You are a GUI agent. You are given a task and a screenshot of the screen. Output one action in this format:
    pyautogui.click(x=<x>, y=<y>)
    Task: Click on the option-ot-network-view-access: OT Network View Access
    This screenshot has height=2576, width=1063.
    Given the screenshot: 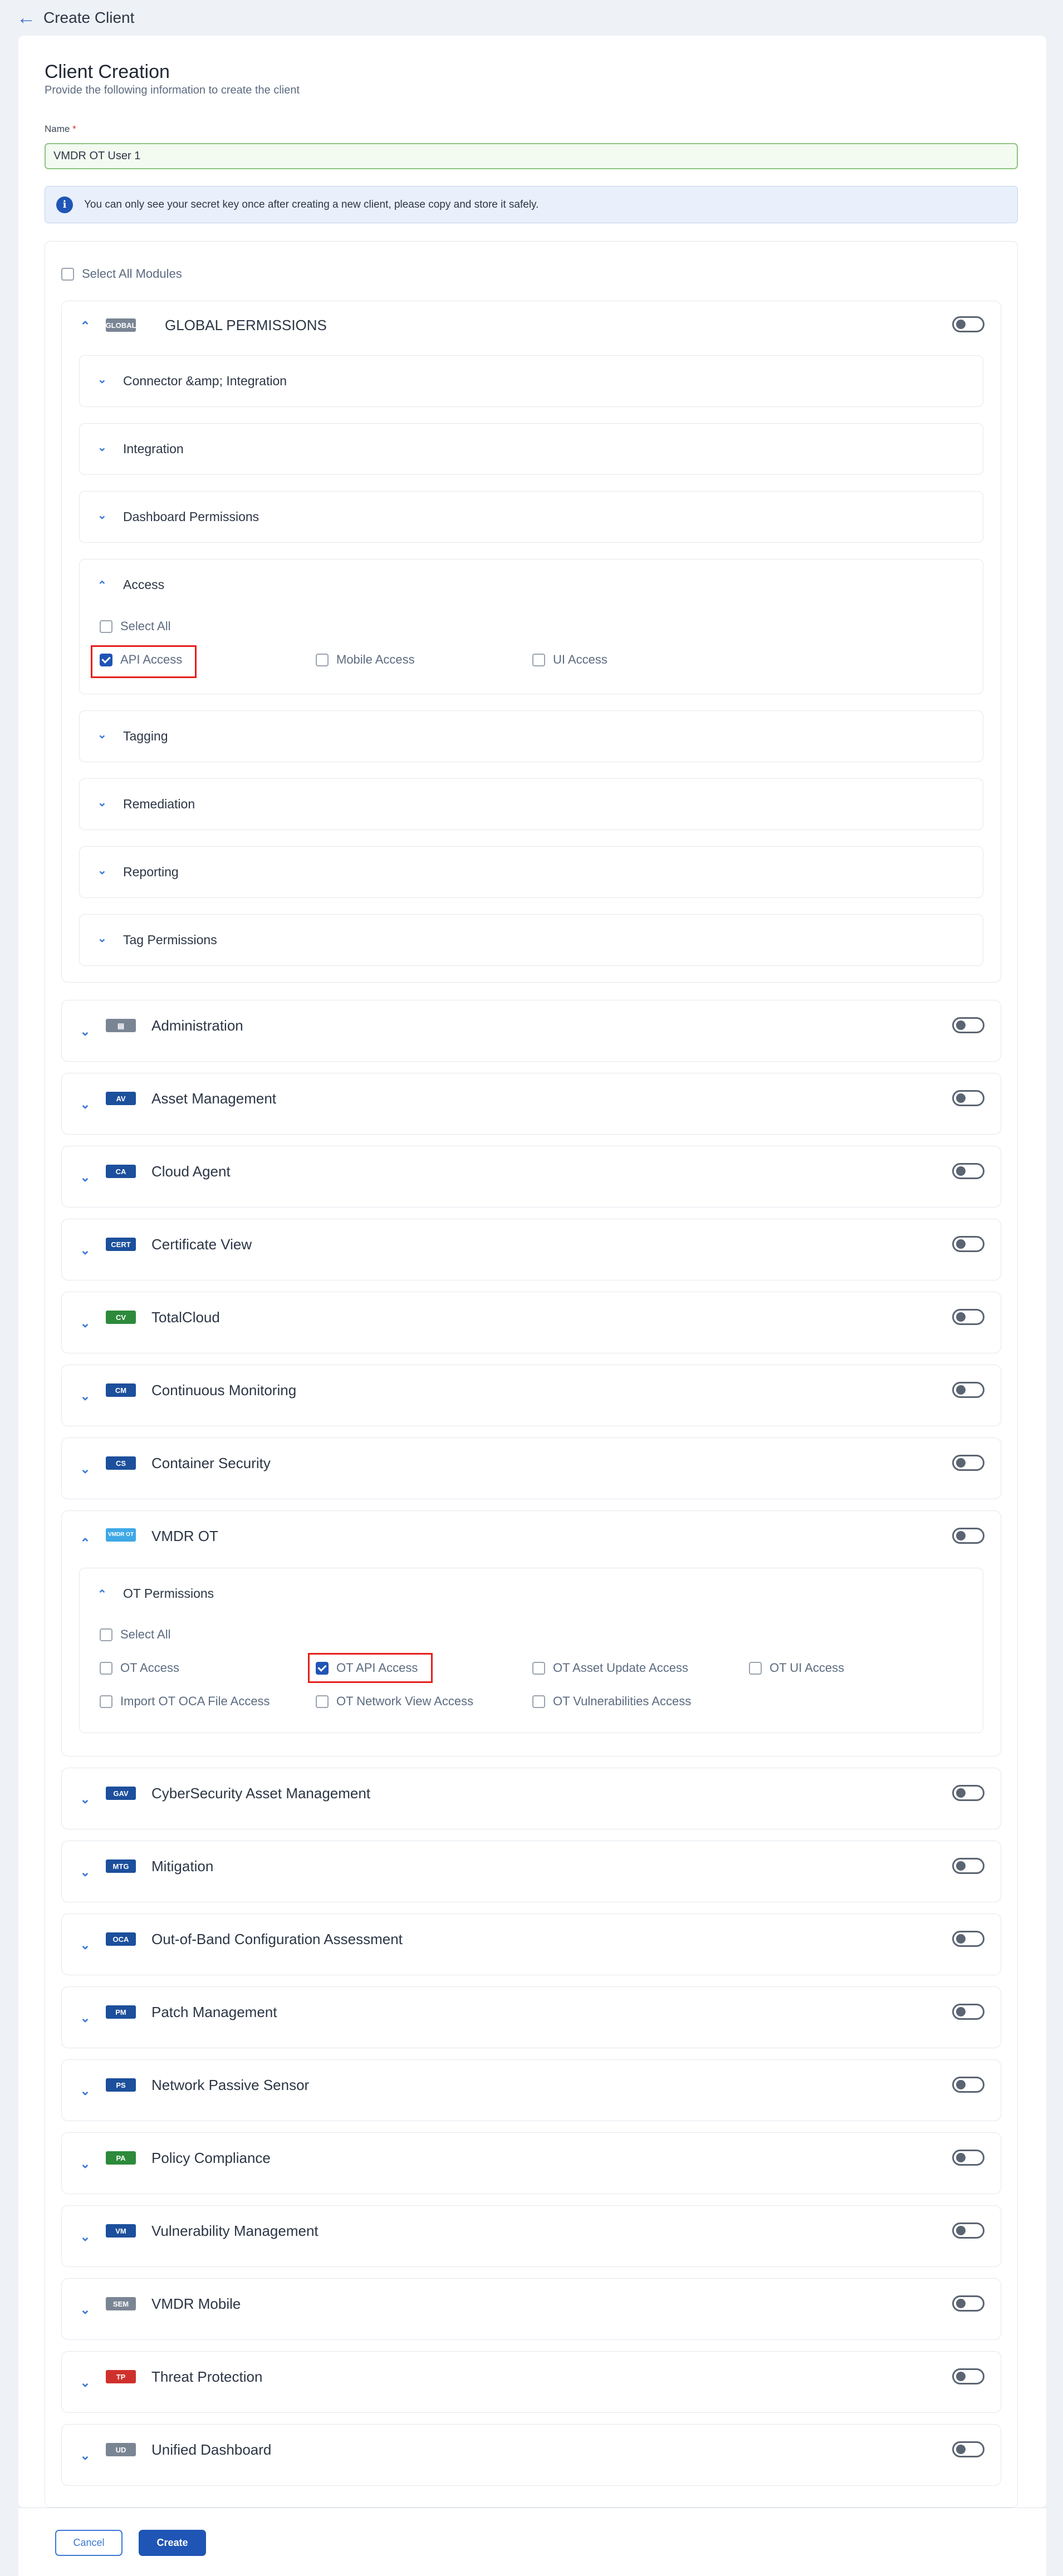 What is the action you would take?
    pyautogui.click(x=394, y=1701)
    